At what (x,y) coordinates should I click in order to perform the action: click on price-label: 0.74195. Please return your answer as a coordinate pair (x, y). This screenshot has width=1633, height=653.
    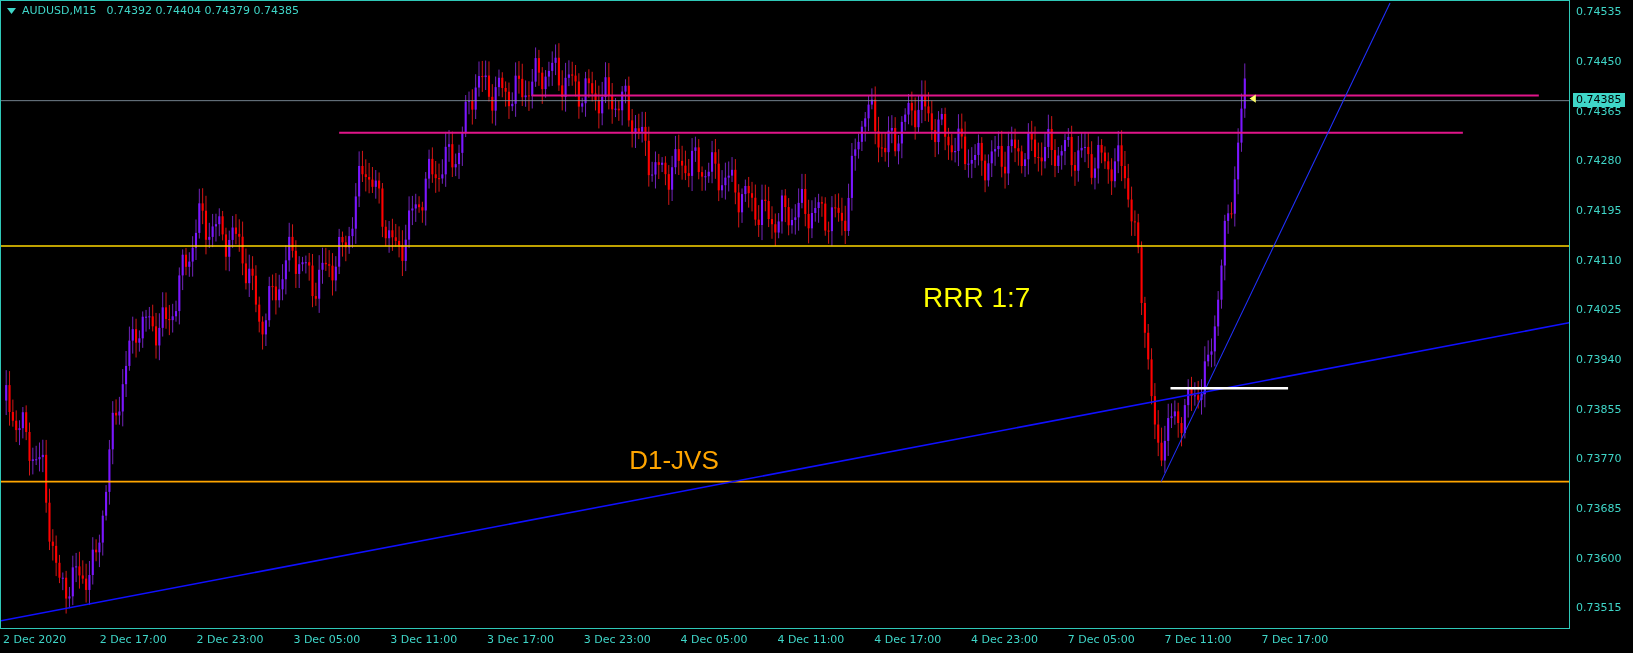
    Looking at the image, I should click on (1599, 211).